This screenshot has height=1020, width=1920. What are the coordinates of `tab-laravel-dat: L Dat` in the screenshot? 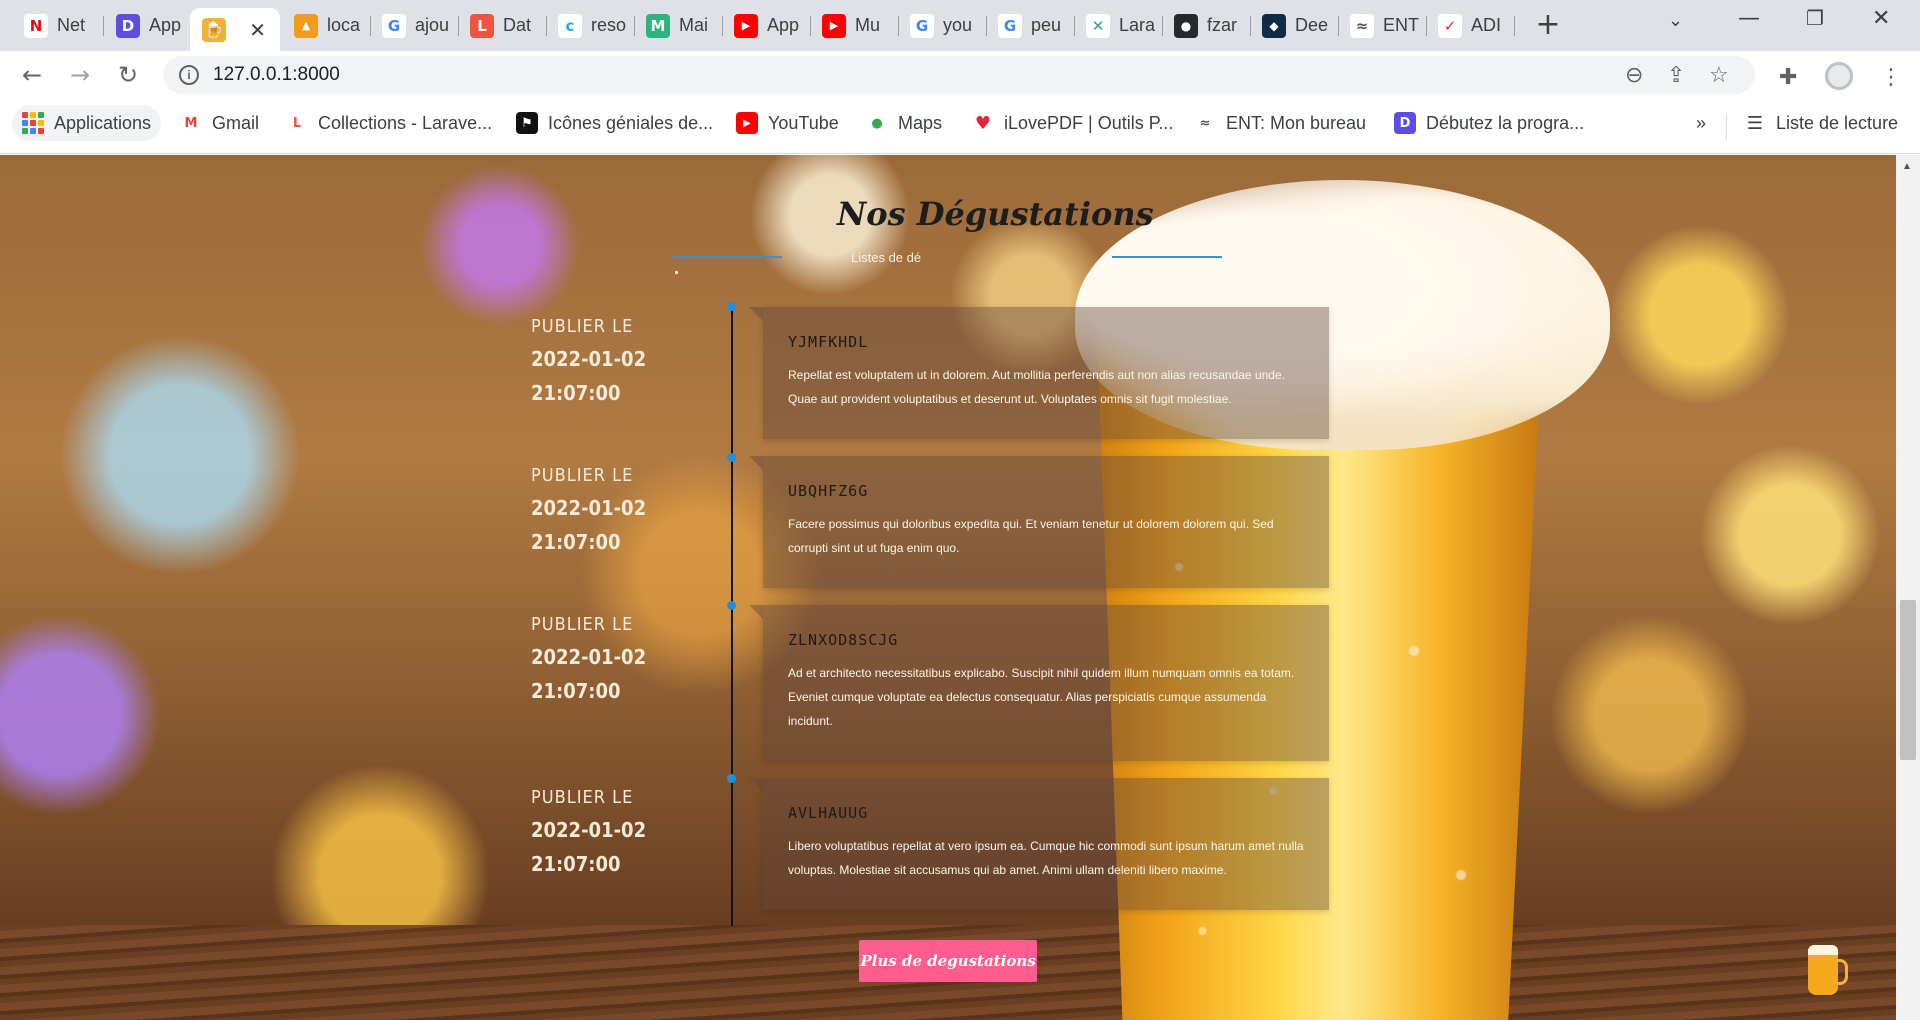 It's located at (502, 25).